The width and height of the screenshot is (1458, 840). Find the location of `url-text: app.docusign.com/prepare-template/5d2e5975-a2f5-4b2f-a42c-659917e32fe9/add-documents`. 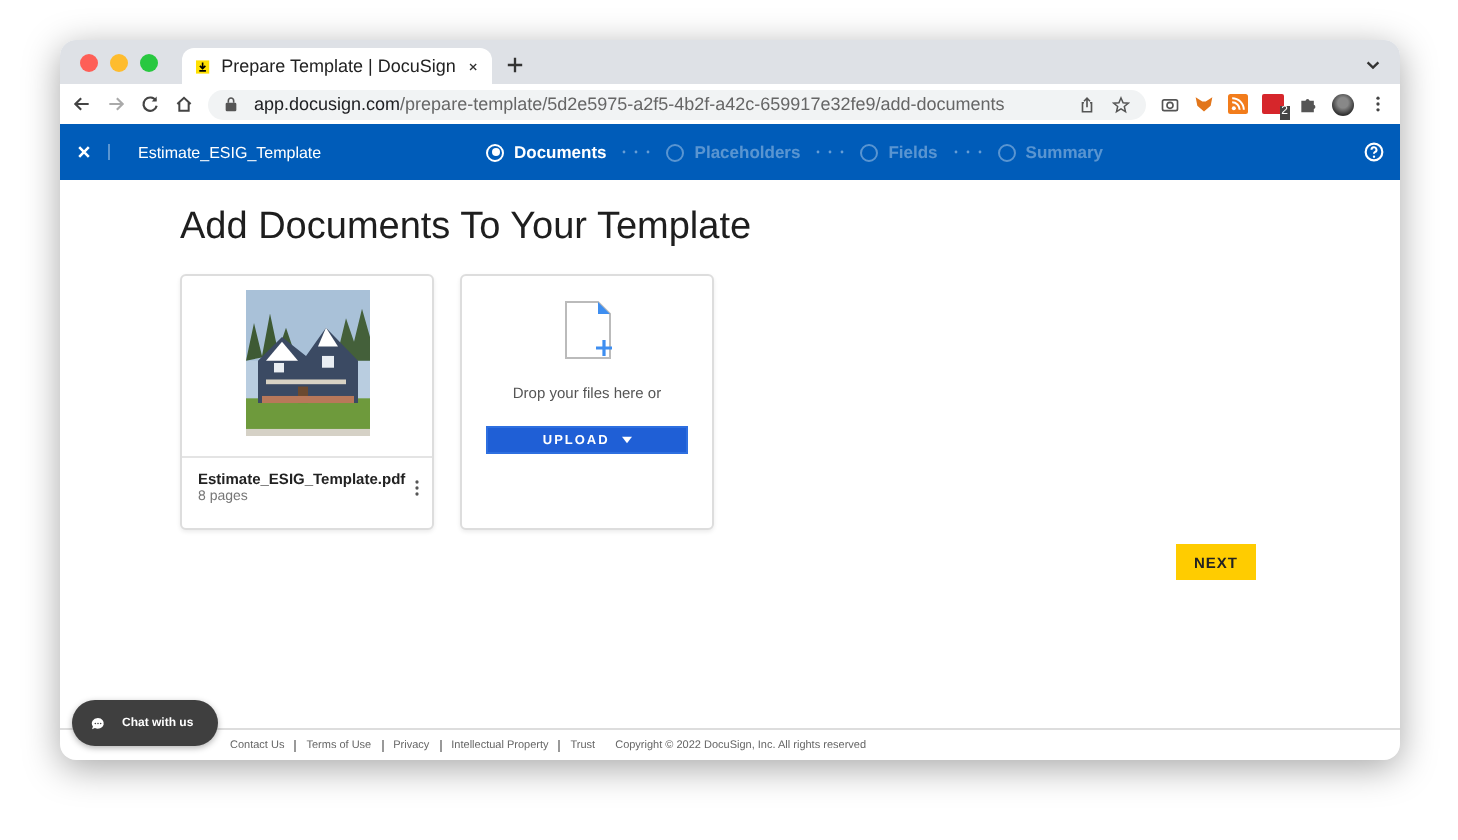

url-text: app.docusign.com/prepare-template/5d2e5975-a2f5-4b2f-a42c-659917e32fe9/add-documents is located at coordinates (630, 104).